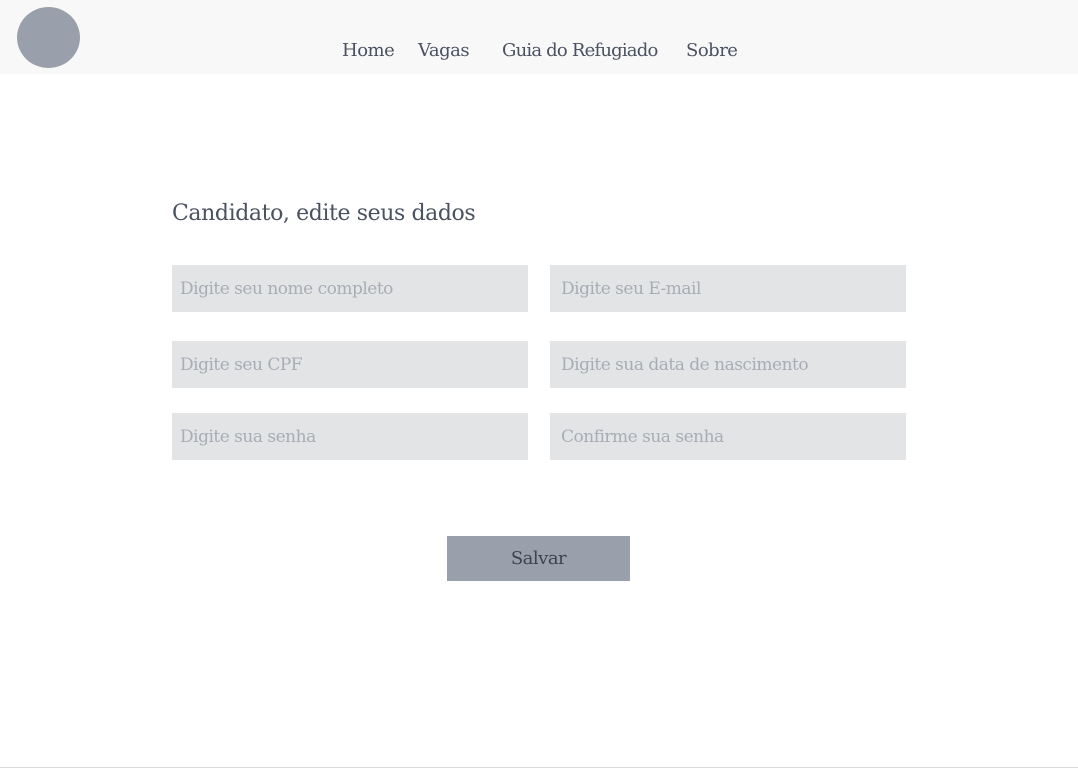 The width and height of the screenshot is (1078, 769). What do you see at coordinates (539, 767) in the screenshot?
I see `bottom-divider` at bounding box center [539, 767].